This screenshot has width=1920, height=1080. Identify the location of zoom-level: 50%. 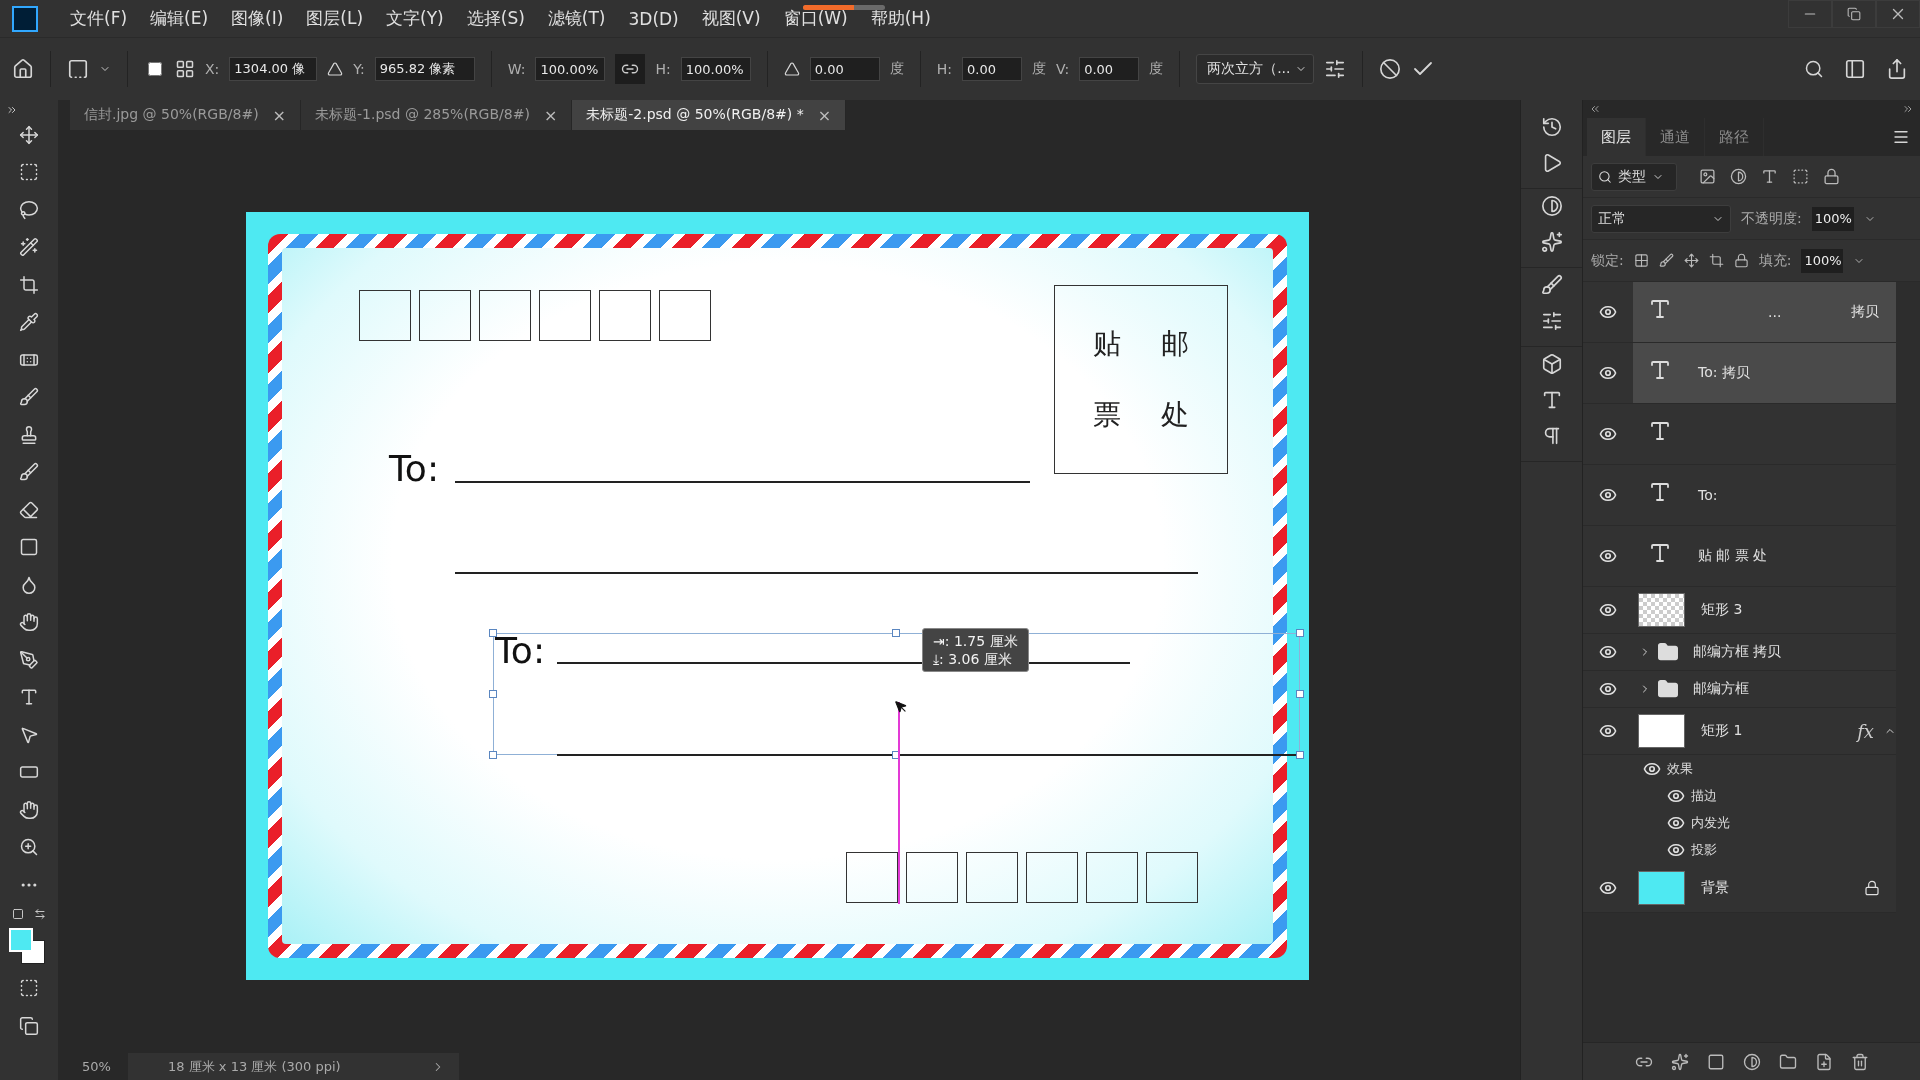
(96, 1066).